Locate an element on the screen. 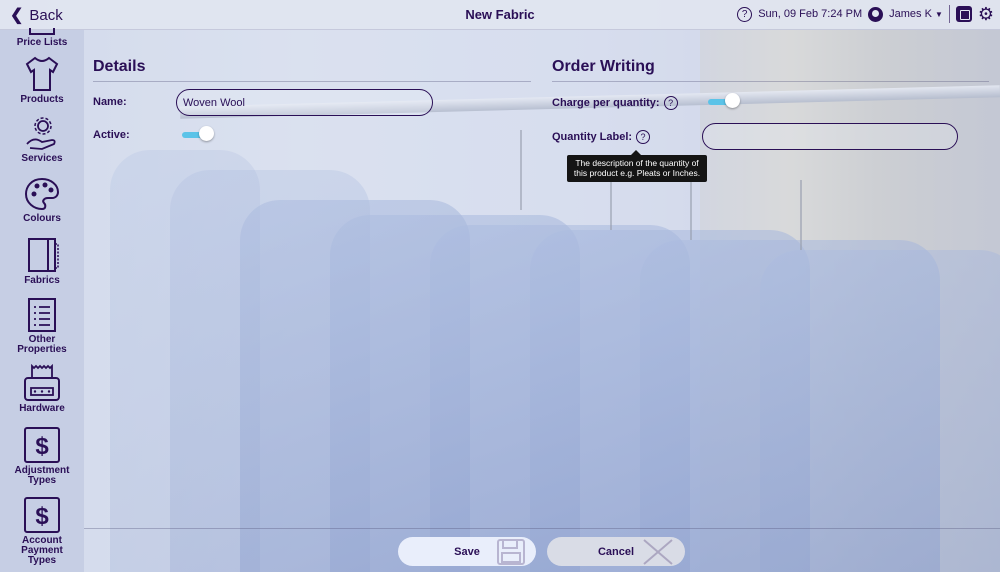 This screenshot has height=572, width=1000. chevron-left-icon: ❮ is located at coordinates (17, 15).